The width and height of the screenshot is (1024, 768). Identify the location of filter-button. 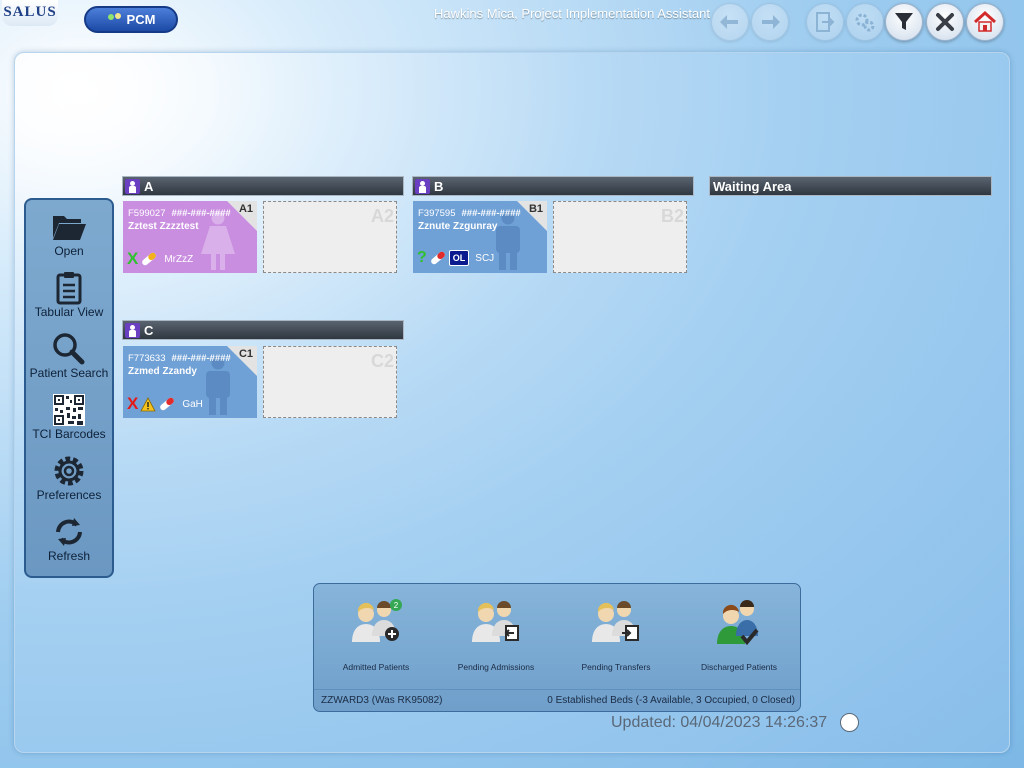
(904, 22).